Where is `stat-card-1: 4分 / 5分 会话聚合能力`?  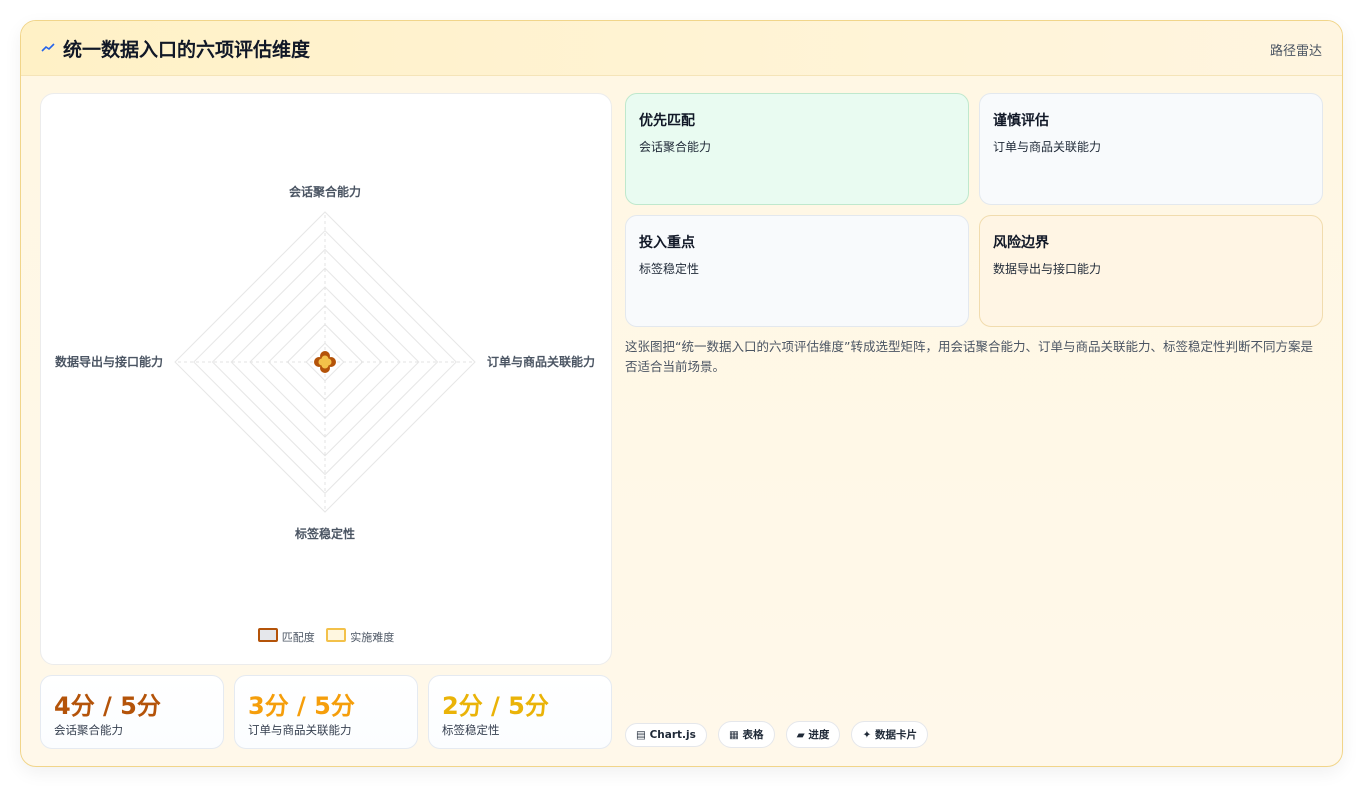 stat-card-1: 4分 / 5分 会话聚合能力 is located at coordinates (132, 712).